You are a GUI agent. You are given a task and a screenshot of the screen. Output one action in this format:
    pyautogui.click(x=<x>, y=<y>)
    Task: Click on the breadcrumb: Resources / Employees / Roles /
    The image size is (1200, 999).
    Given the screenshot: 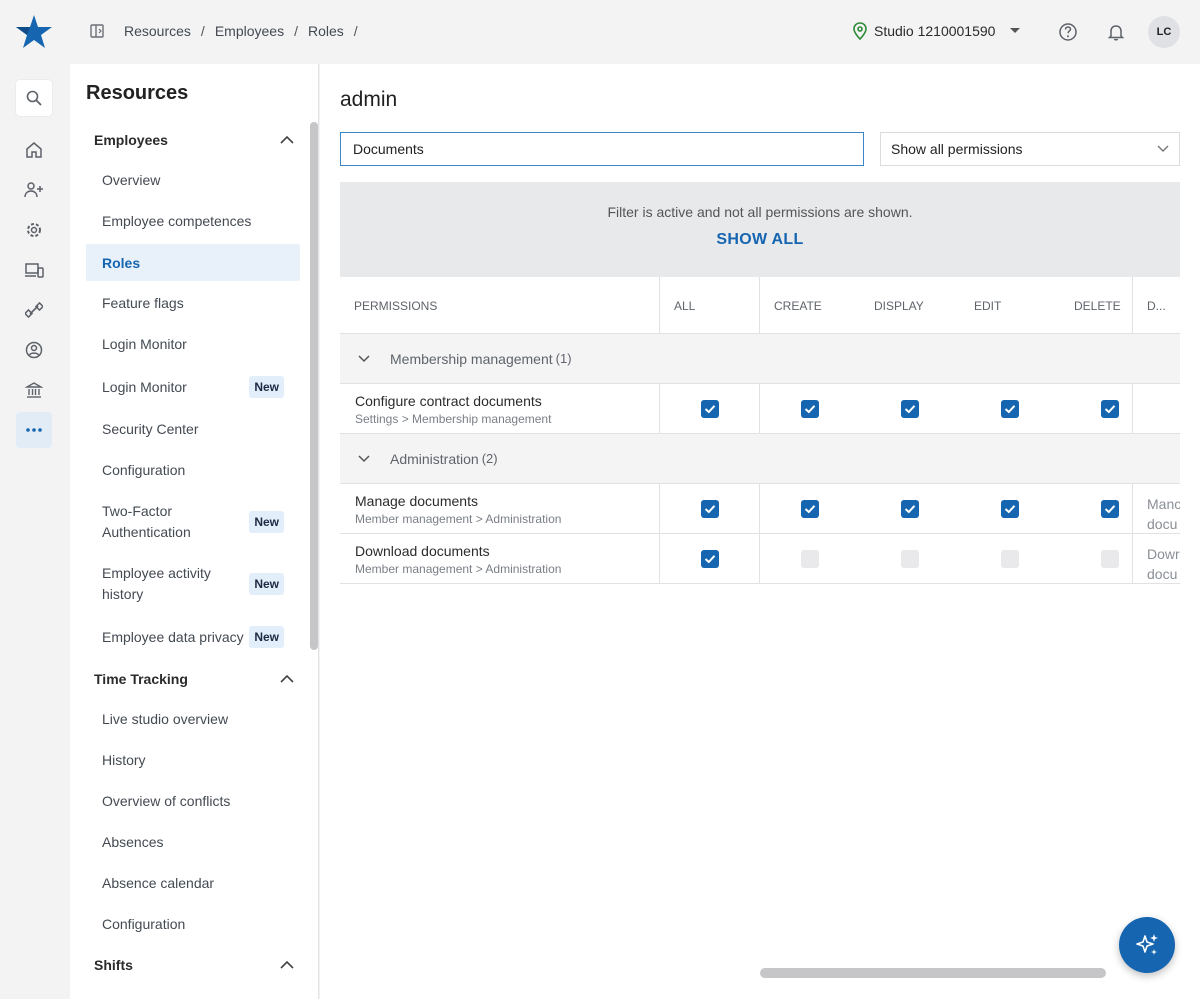 What is the action you would take?
    pyautogui.click(x=246, y=31)
    